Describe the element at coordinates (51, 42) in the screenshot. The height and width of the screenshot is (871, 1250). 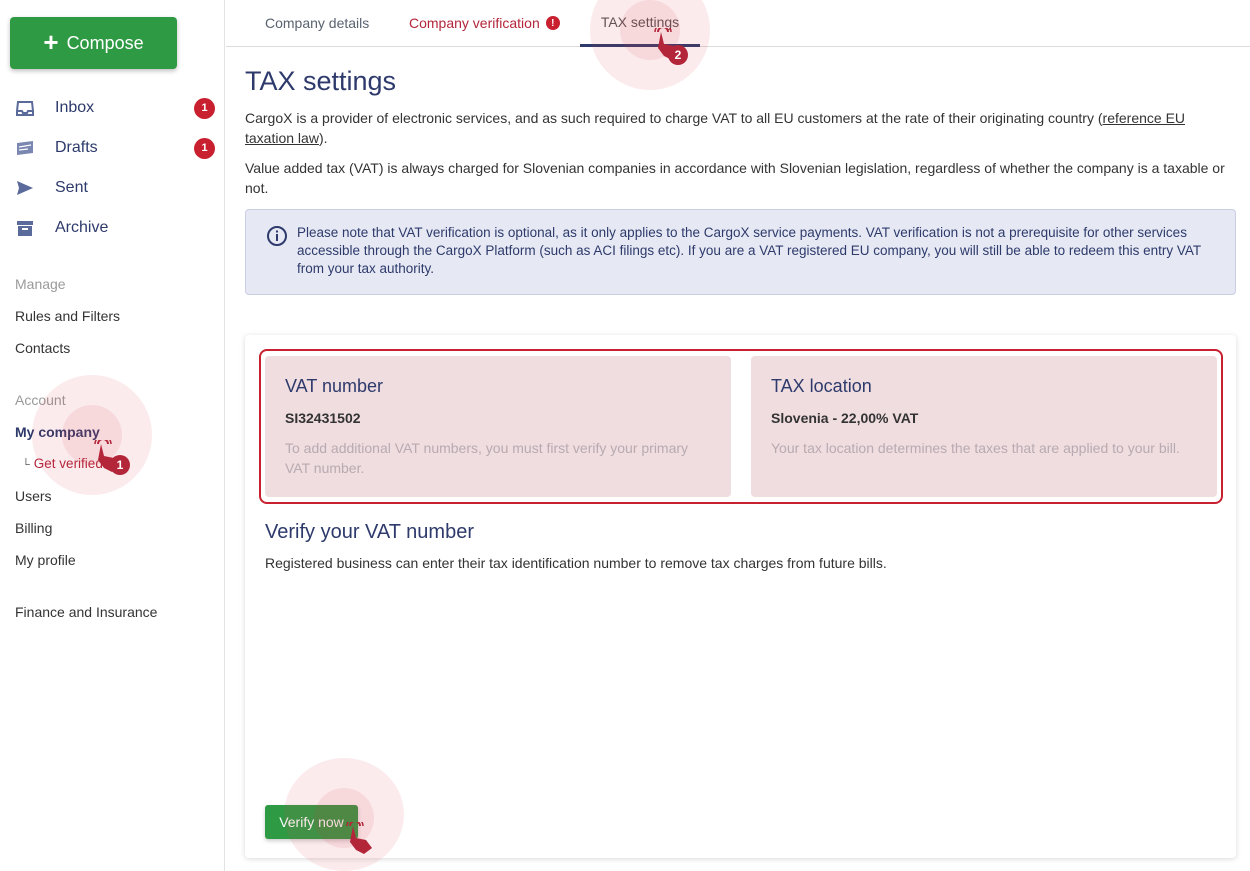
I see `plus-icon: +` at that location.